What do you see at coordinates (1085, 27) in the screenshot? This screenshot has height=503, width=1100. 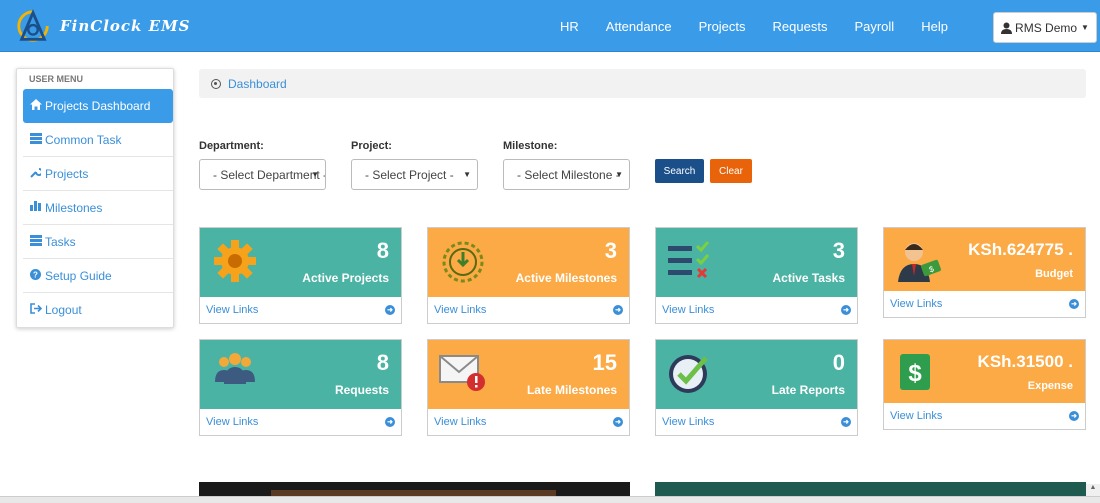 I see `caret-down-icon: ▼` at bounding box center [1085, 27].